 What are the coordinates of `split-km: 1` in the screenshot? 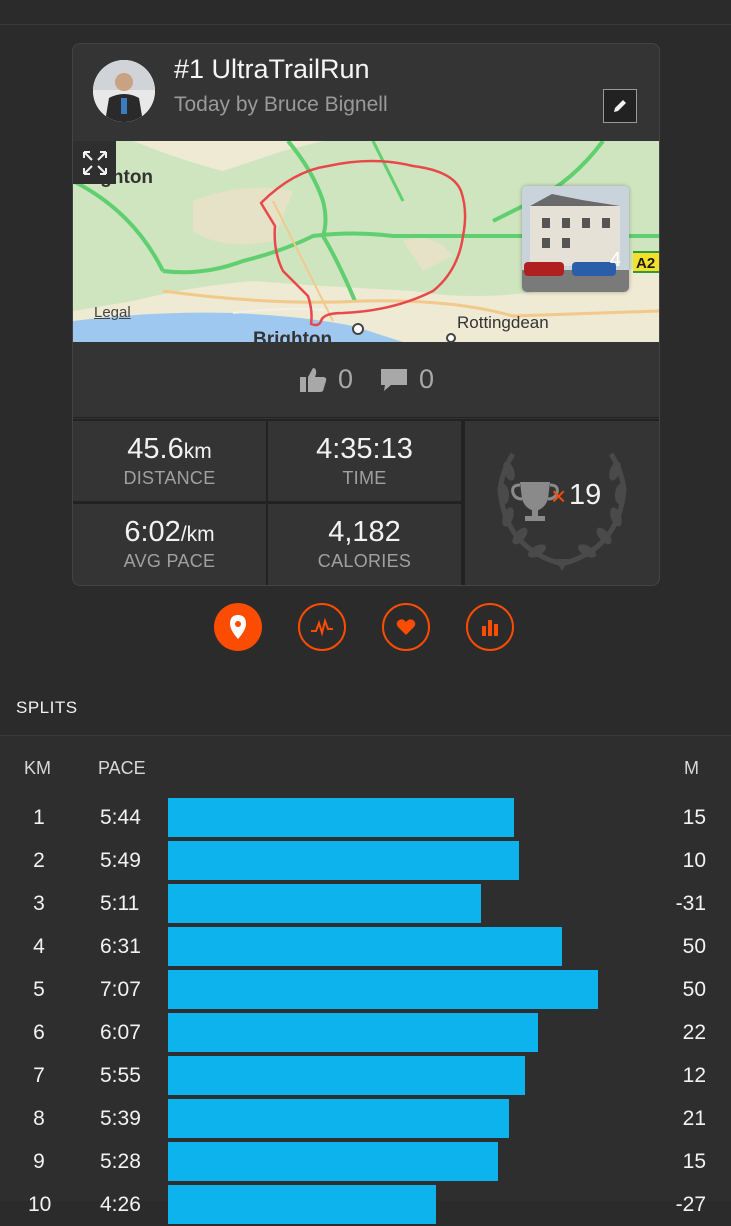 It's located at (39, 817).